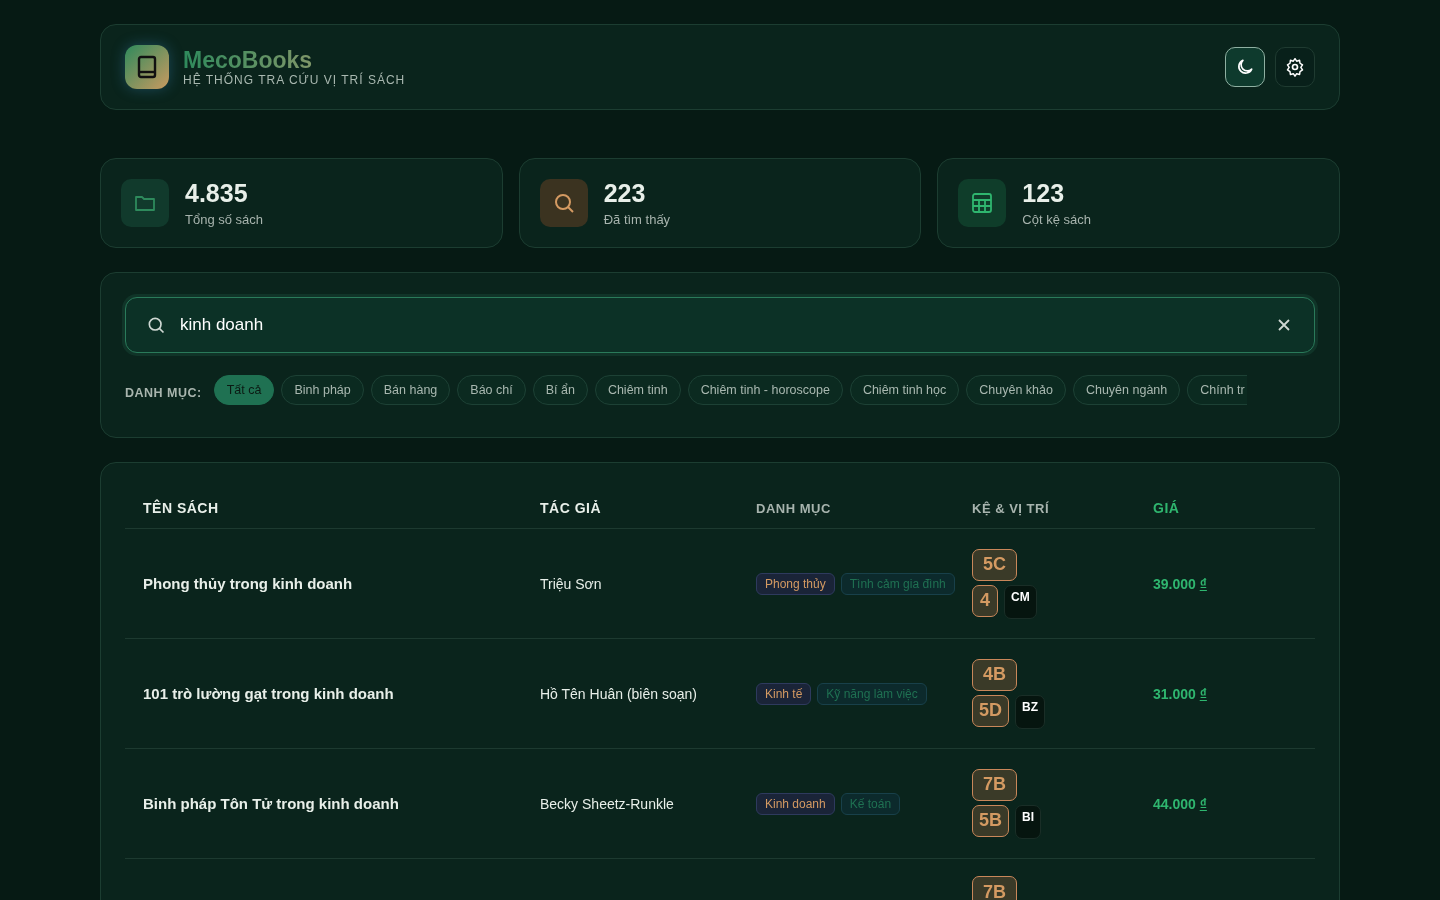  I want to click on book-title: 101 trò lường gạt trong kinh doanh, so click(268, 693).